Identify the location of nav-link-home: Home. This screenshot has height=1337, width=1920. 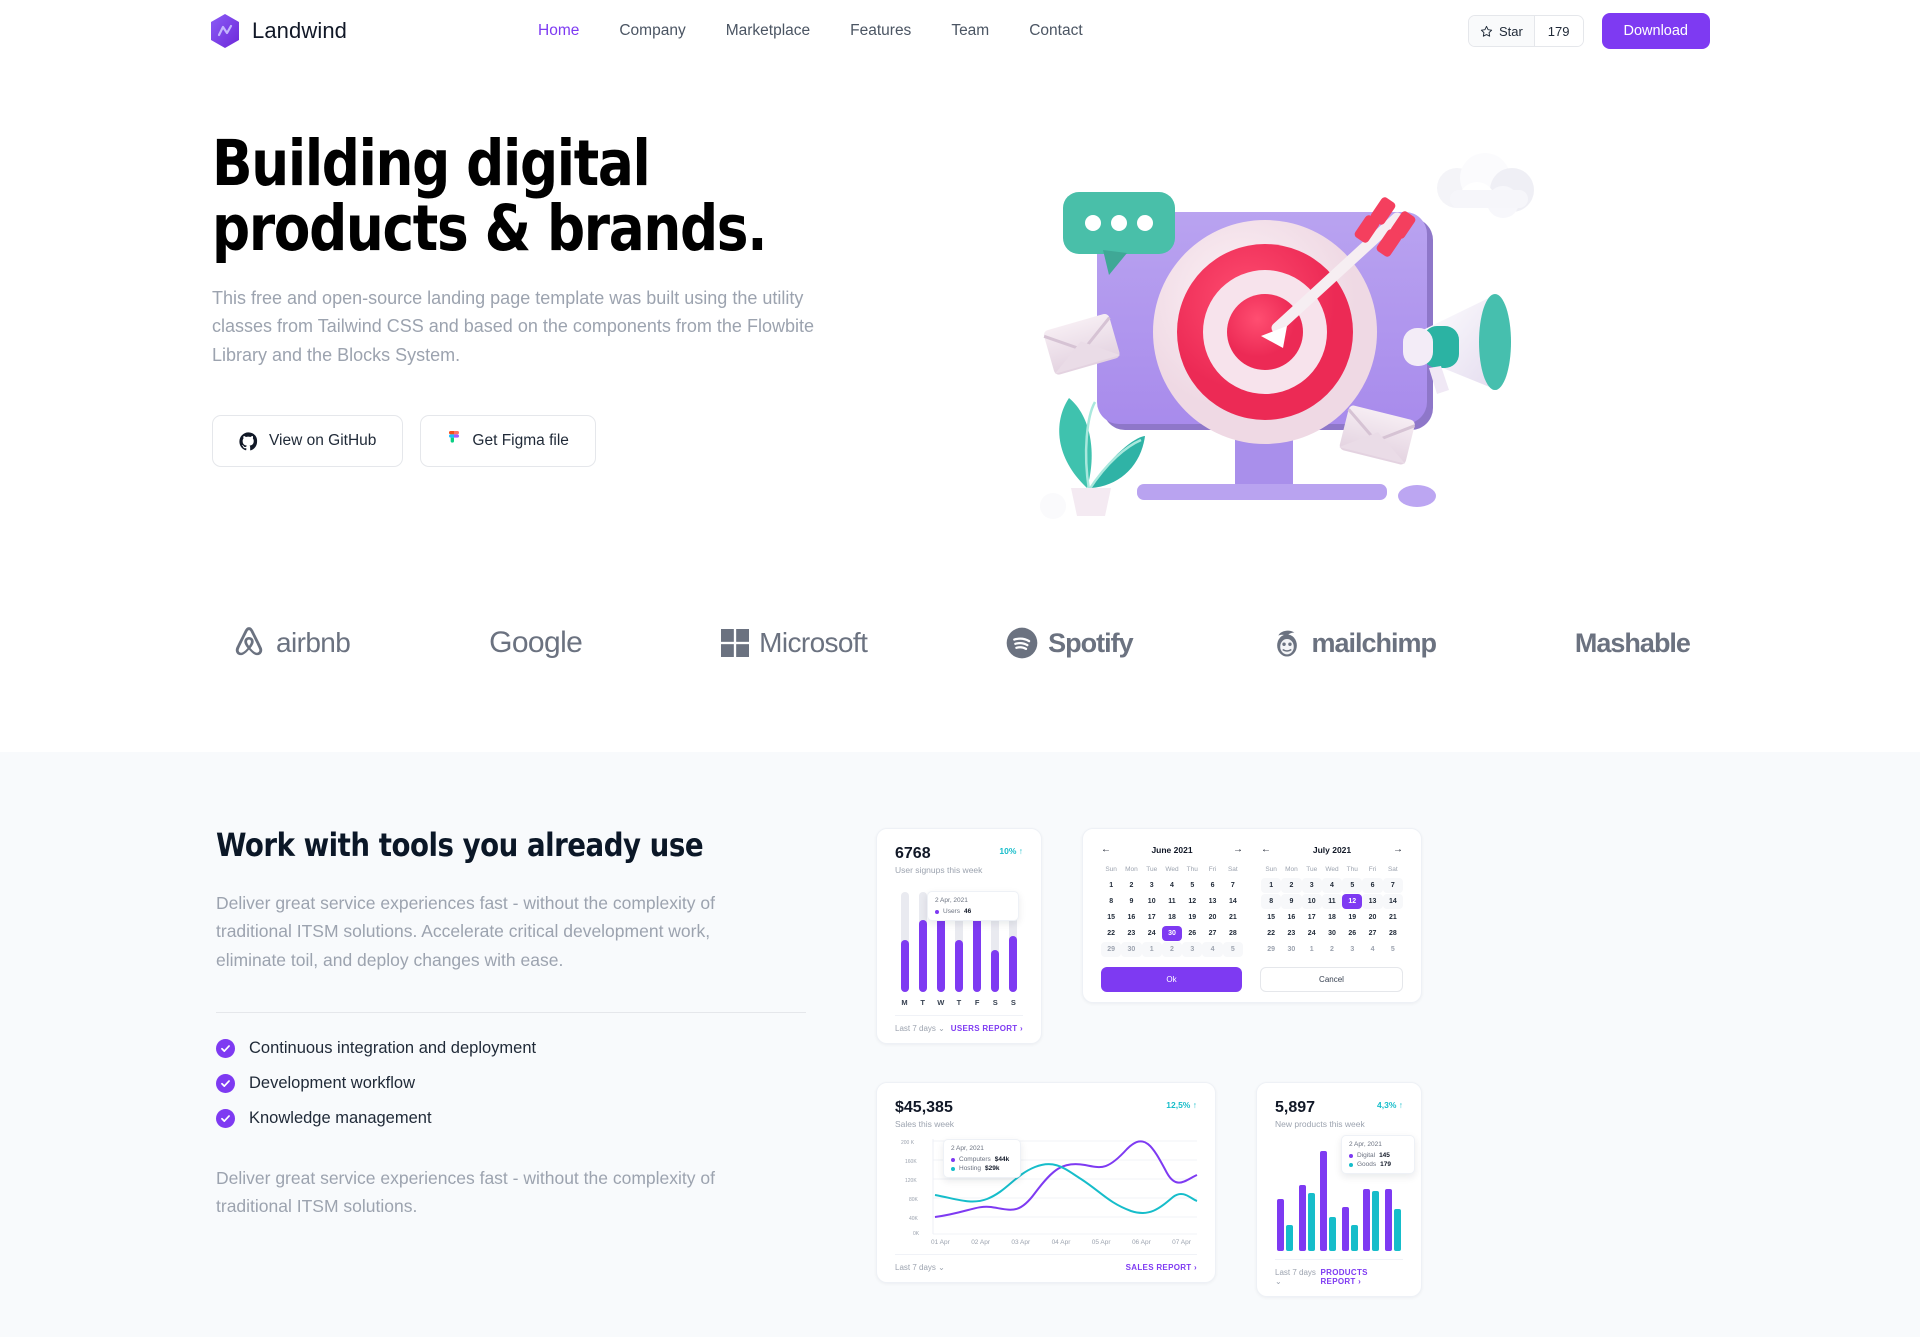
(558, 31).